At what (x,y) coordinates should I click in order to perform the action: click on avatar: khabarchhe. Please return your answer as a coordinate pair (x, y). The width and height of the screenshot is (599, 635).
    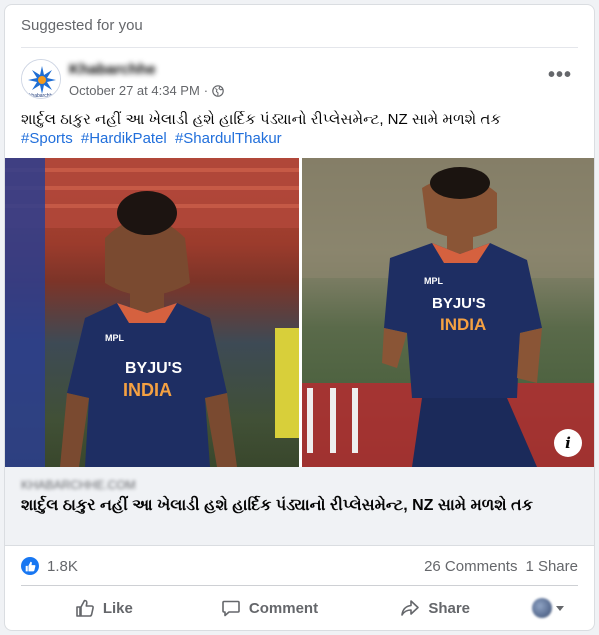
    Looking at the image, I should click on (41, 79).